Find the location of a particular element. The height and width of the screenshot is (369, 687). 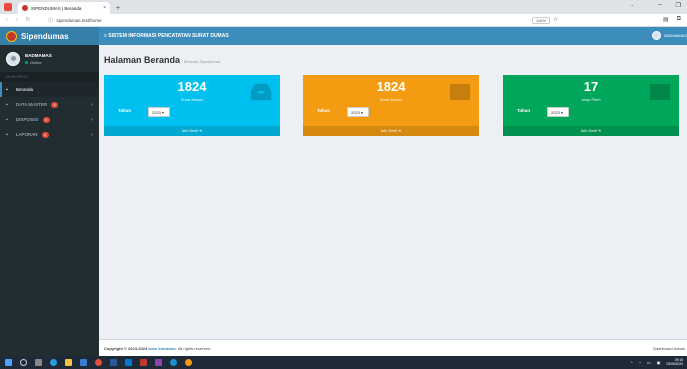

bookmark-star-icon: ☆ is located at coordinates (555, 19).